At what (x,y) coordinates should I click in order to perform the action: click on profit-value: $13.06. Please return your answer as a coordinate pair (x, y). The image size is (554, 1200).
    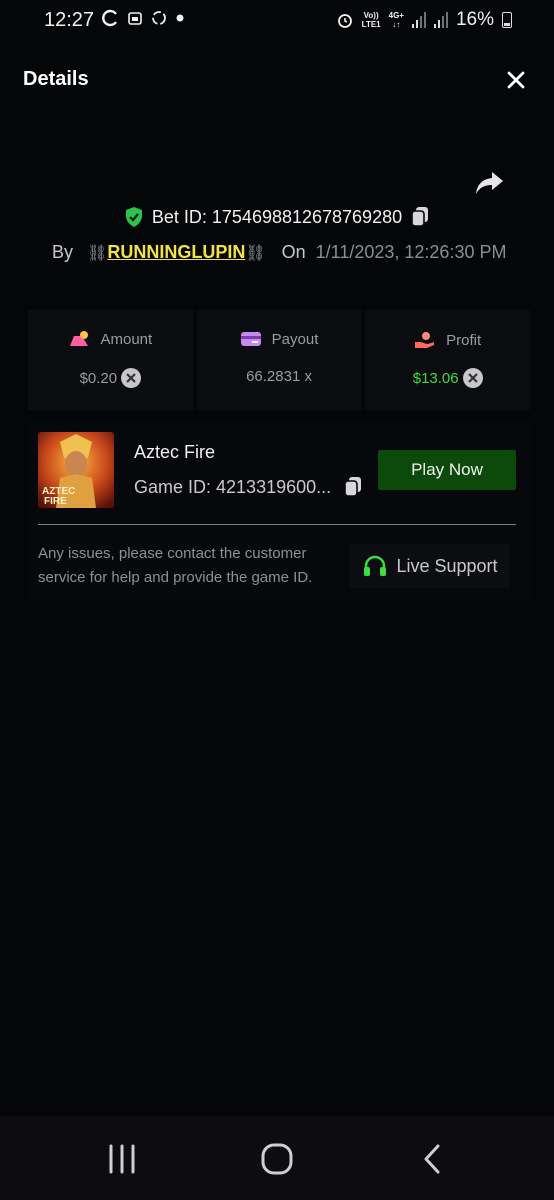
    Looking at the image, I should click on (435, 378).